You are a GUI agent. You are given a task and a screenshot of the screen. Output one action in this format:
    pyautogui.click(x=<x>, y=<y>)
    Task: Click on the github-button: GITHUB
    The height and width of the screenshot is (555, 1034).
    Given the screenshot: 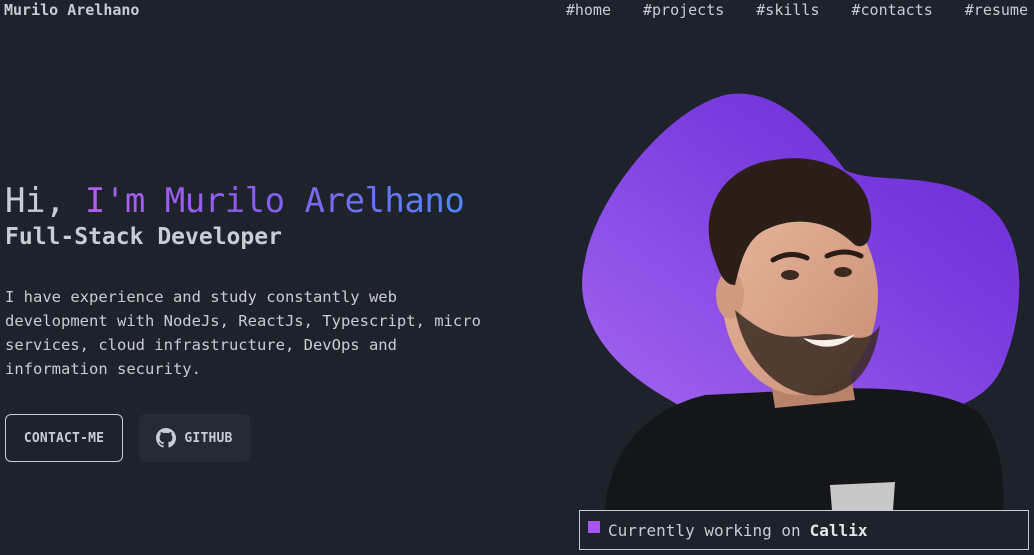 What is the action you would take?
    pyautogui.click(x=194, y=438)
    